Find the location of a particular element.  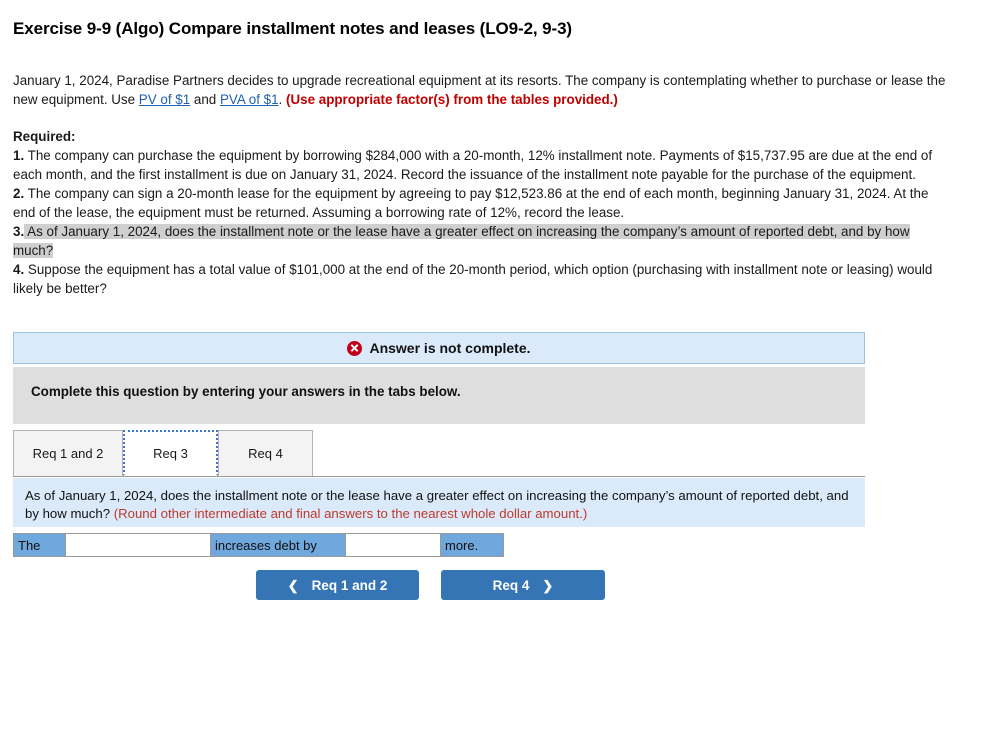

required-item-1-number: 1. is located at coordinates (19, 155).